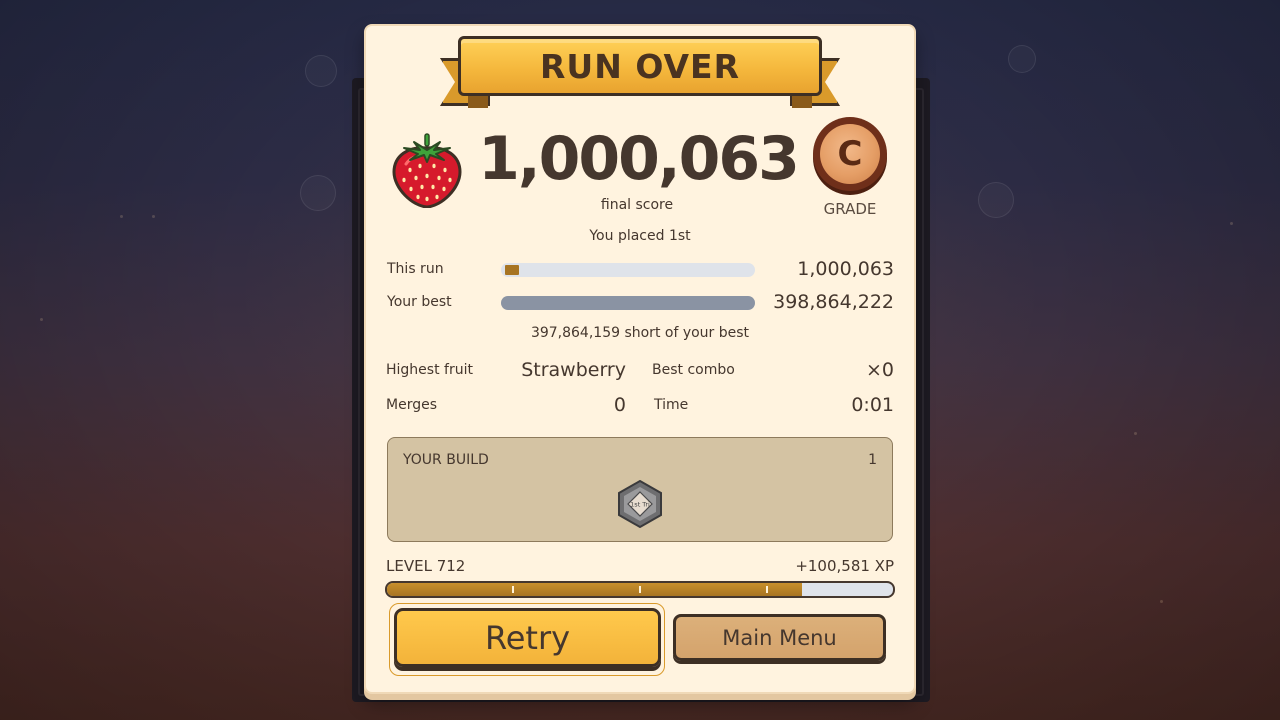 The width and height of the screenshot is (1280, 720). What do you see at coordinates (640, 236) in the screenshot?
I see `placement-text: You placed 1st` at bounding box center [640, 236].